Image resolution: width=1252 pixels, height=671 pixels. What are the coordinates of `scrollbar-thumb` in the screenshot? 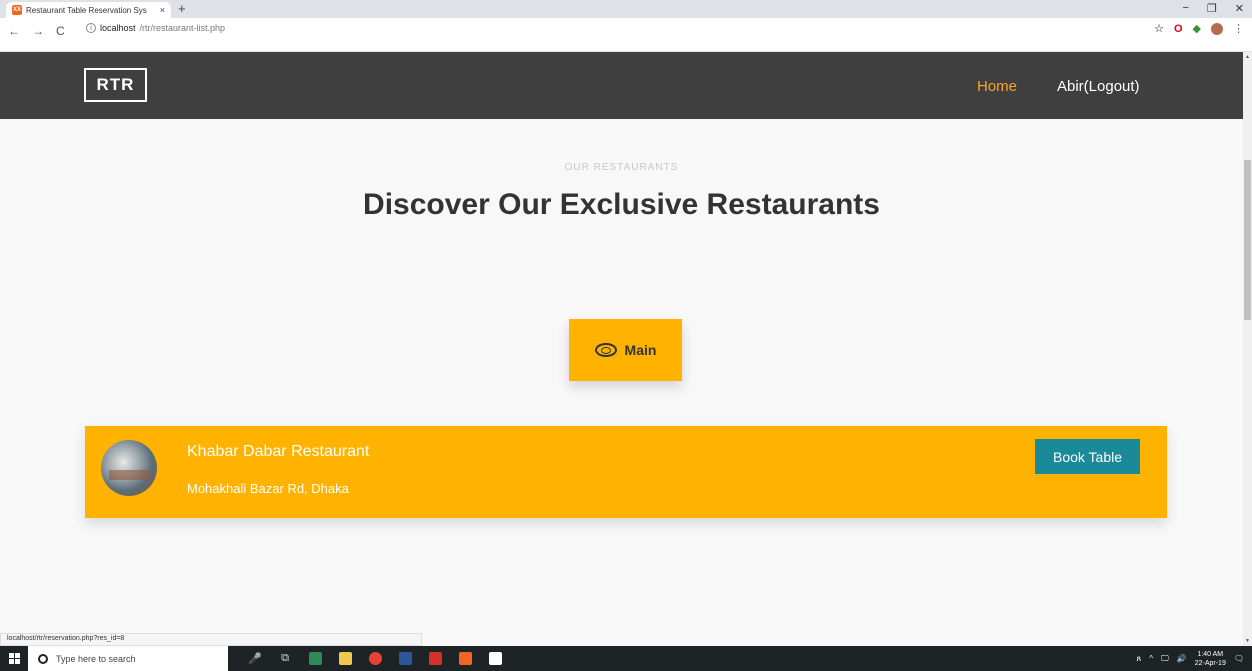 It's located at (1247, 240).